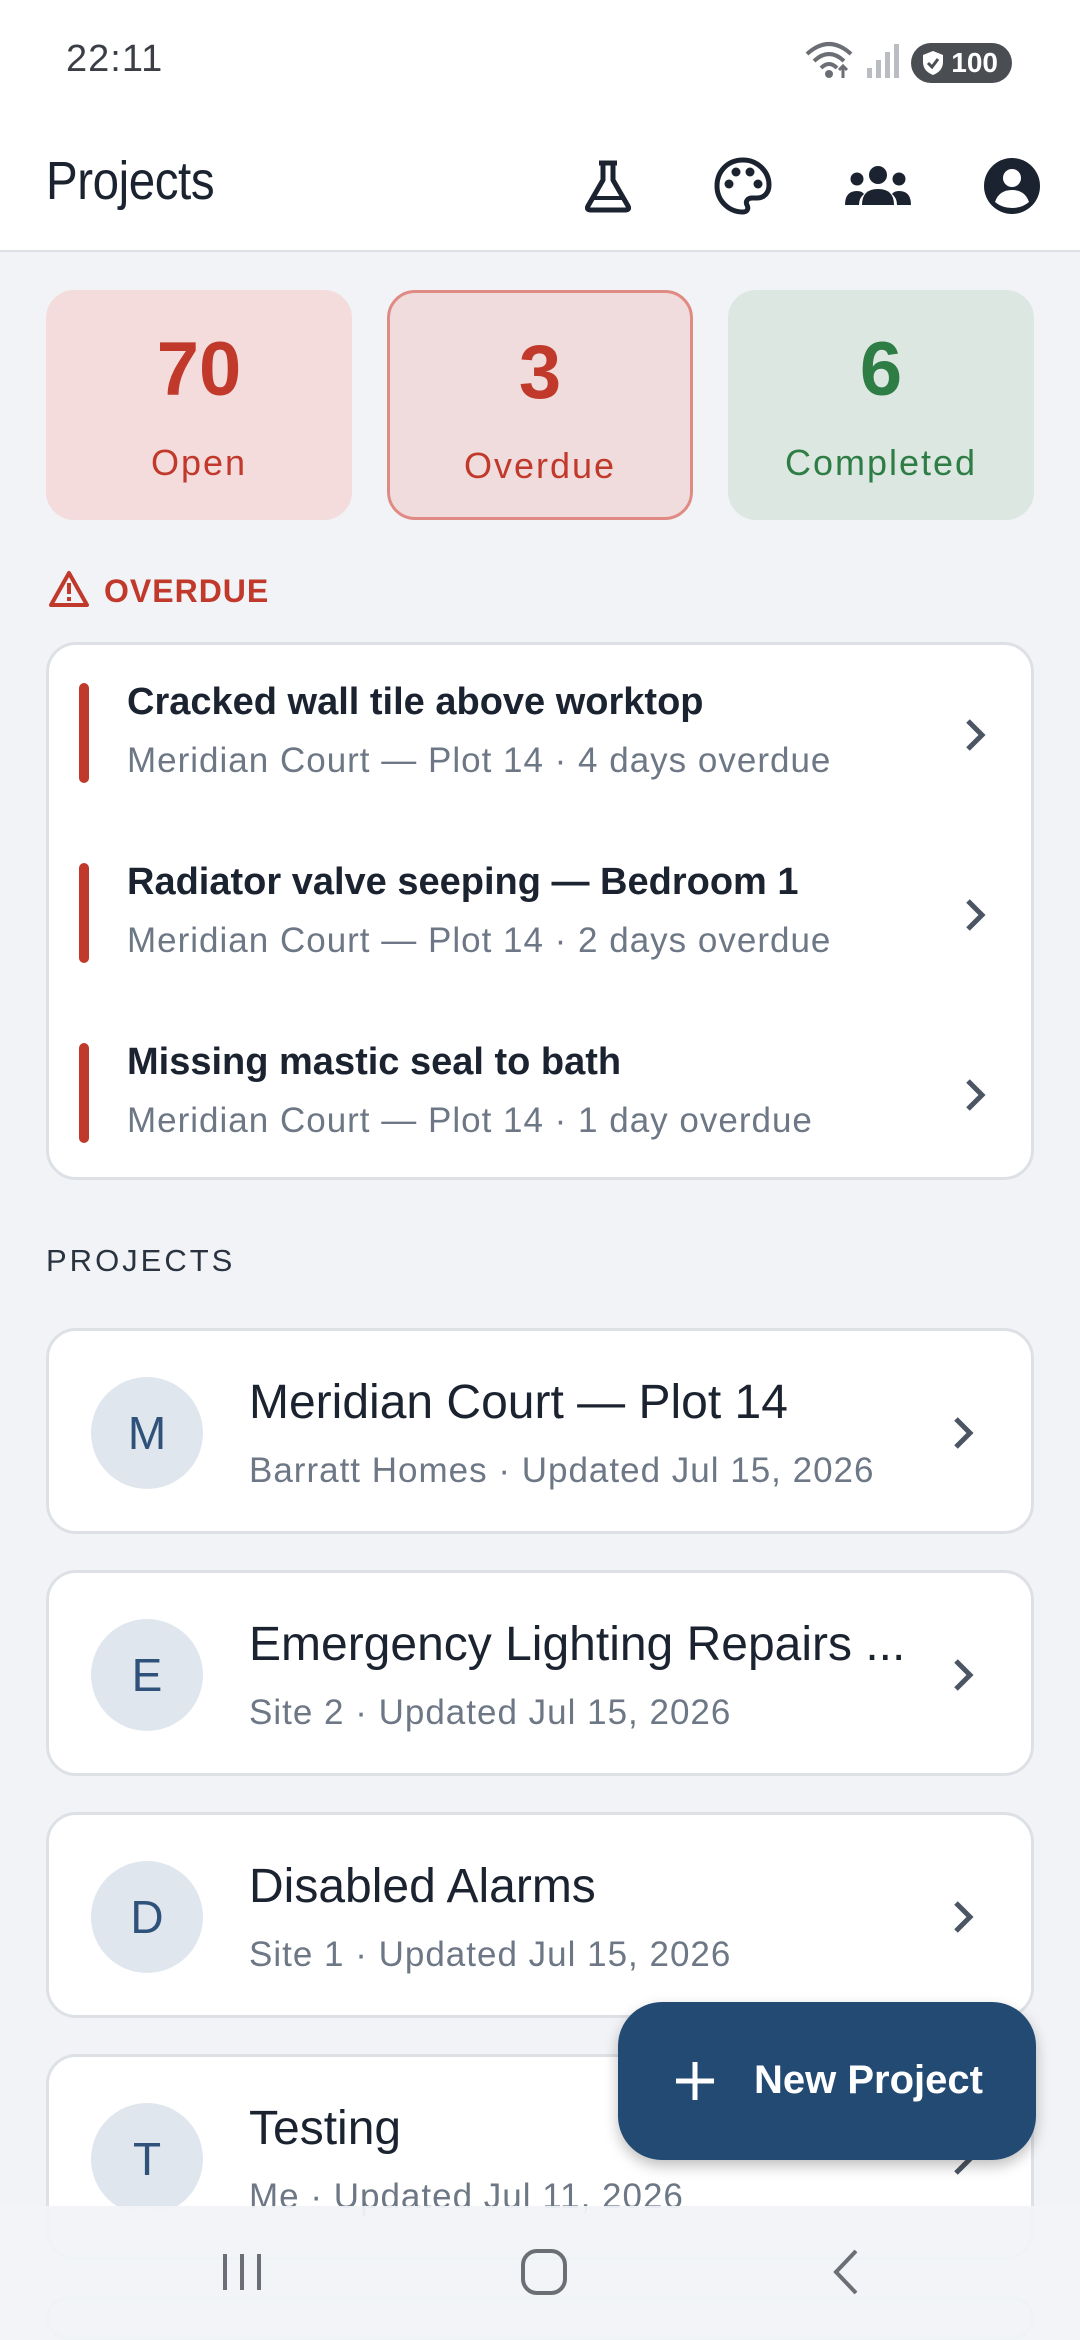  What do you see at coordinates (933, 62) in the screenshot?
I see `battery-shield-icon` at bounding box center [933, 62].